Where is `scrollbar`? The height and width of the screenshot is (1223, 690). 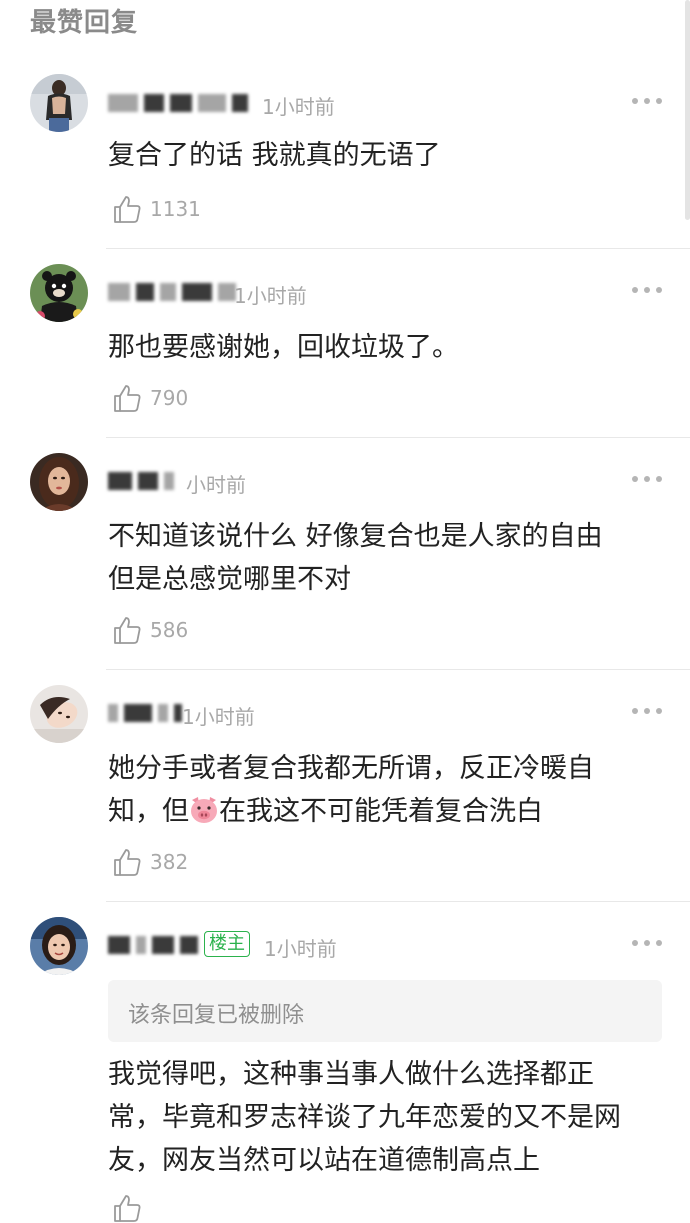
scrollbar is located at coordinates (687, 110).